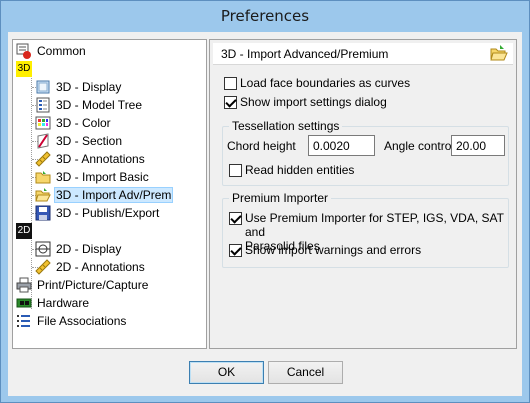 The width and height of the screenshot is (530, 403). I want to click on angle-control-input: 20.00, so click(478, 145).